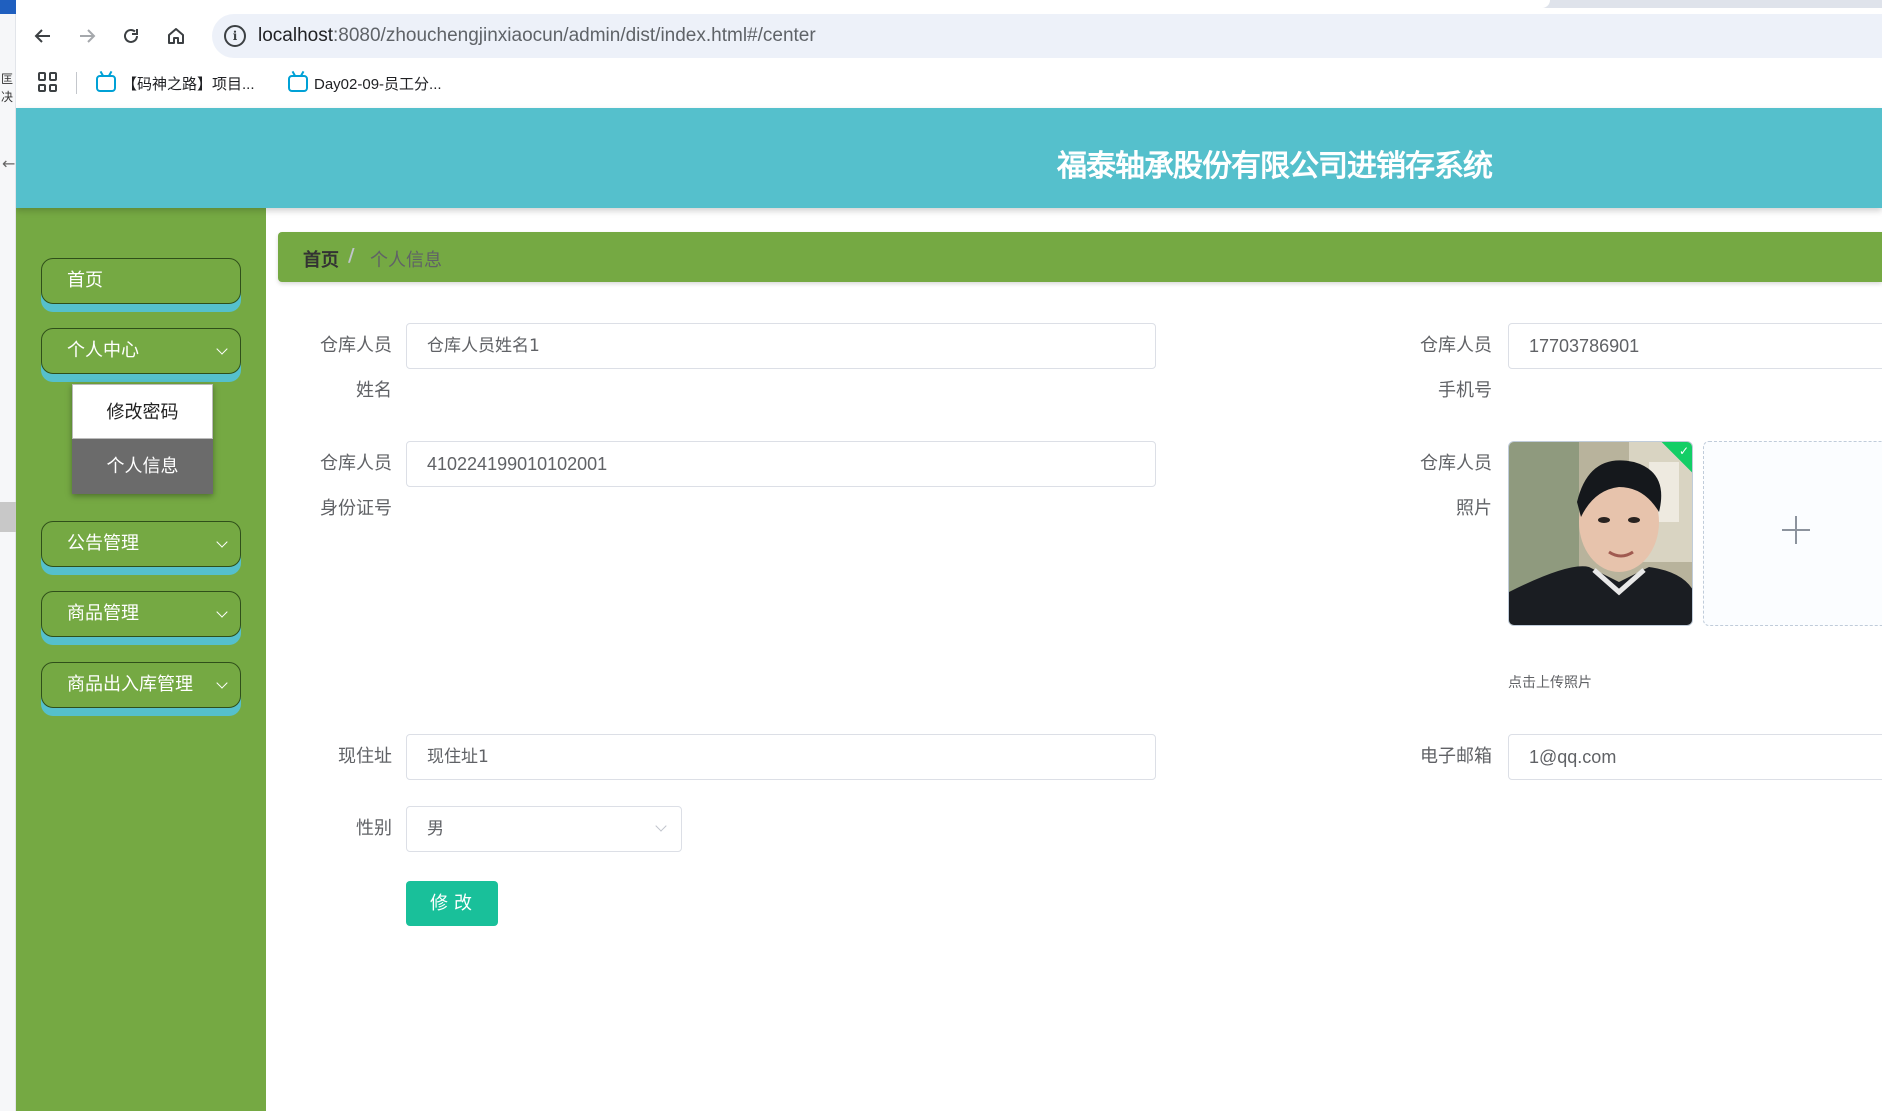  I want to click on back-button, so click(43, 36).